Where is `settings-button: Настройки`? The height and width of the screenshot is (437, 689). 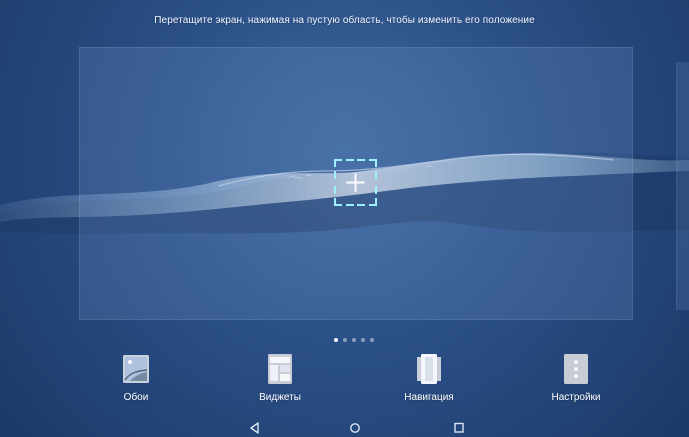
settings-button: Настройки is located at coordinates (576, 380).